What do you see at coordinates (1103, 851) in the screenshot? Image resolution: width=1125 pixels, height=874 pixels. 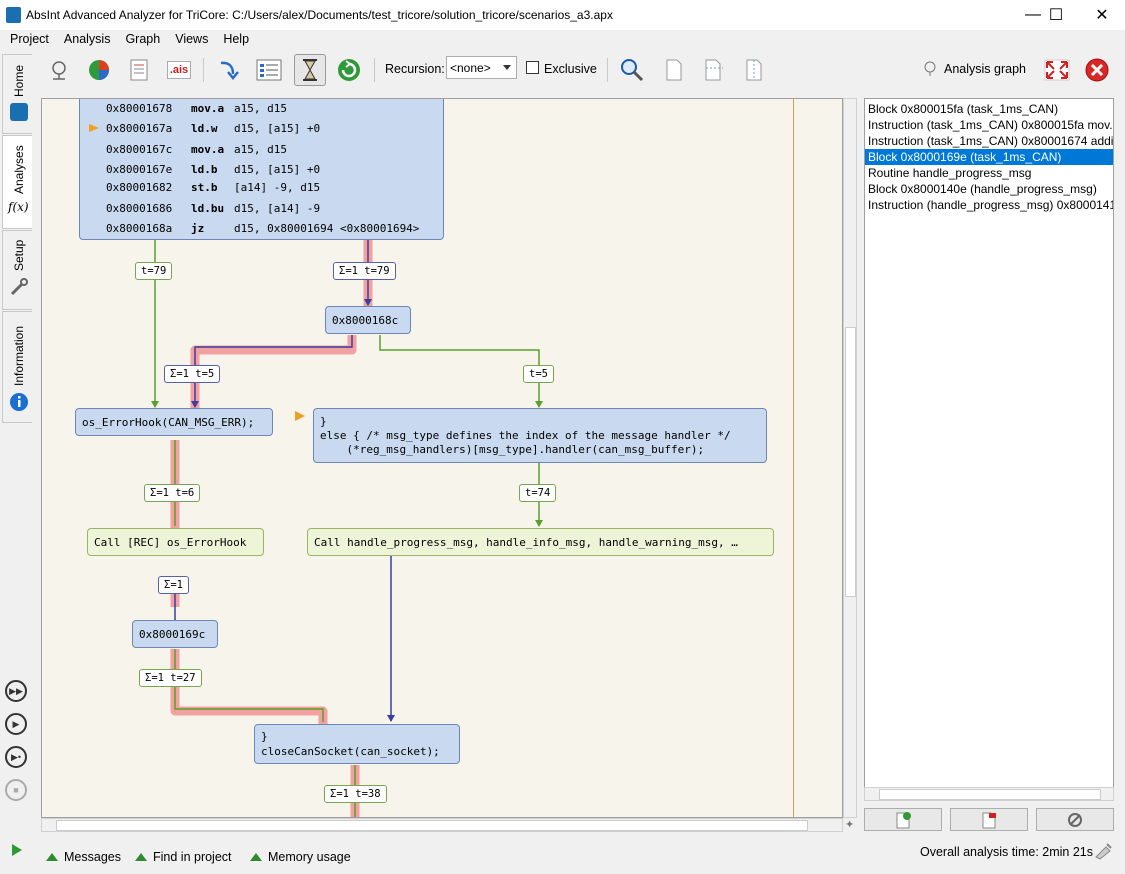 I see `clean-icon` at bounding box center [1103, 851].